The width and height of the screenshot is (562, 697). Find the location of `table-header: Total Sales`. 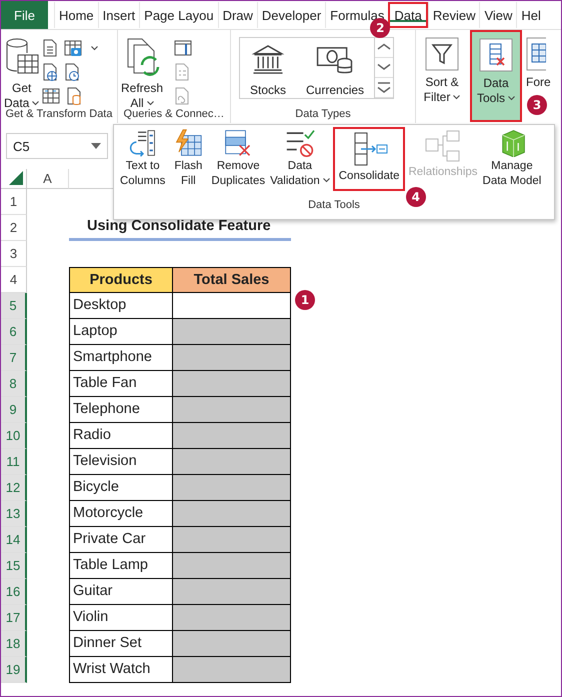

table-header: Total Sales is located at coordinates (232, 280).